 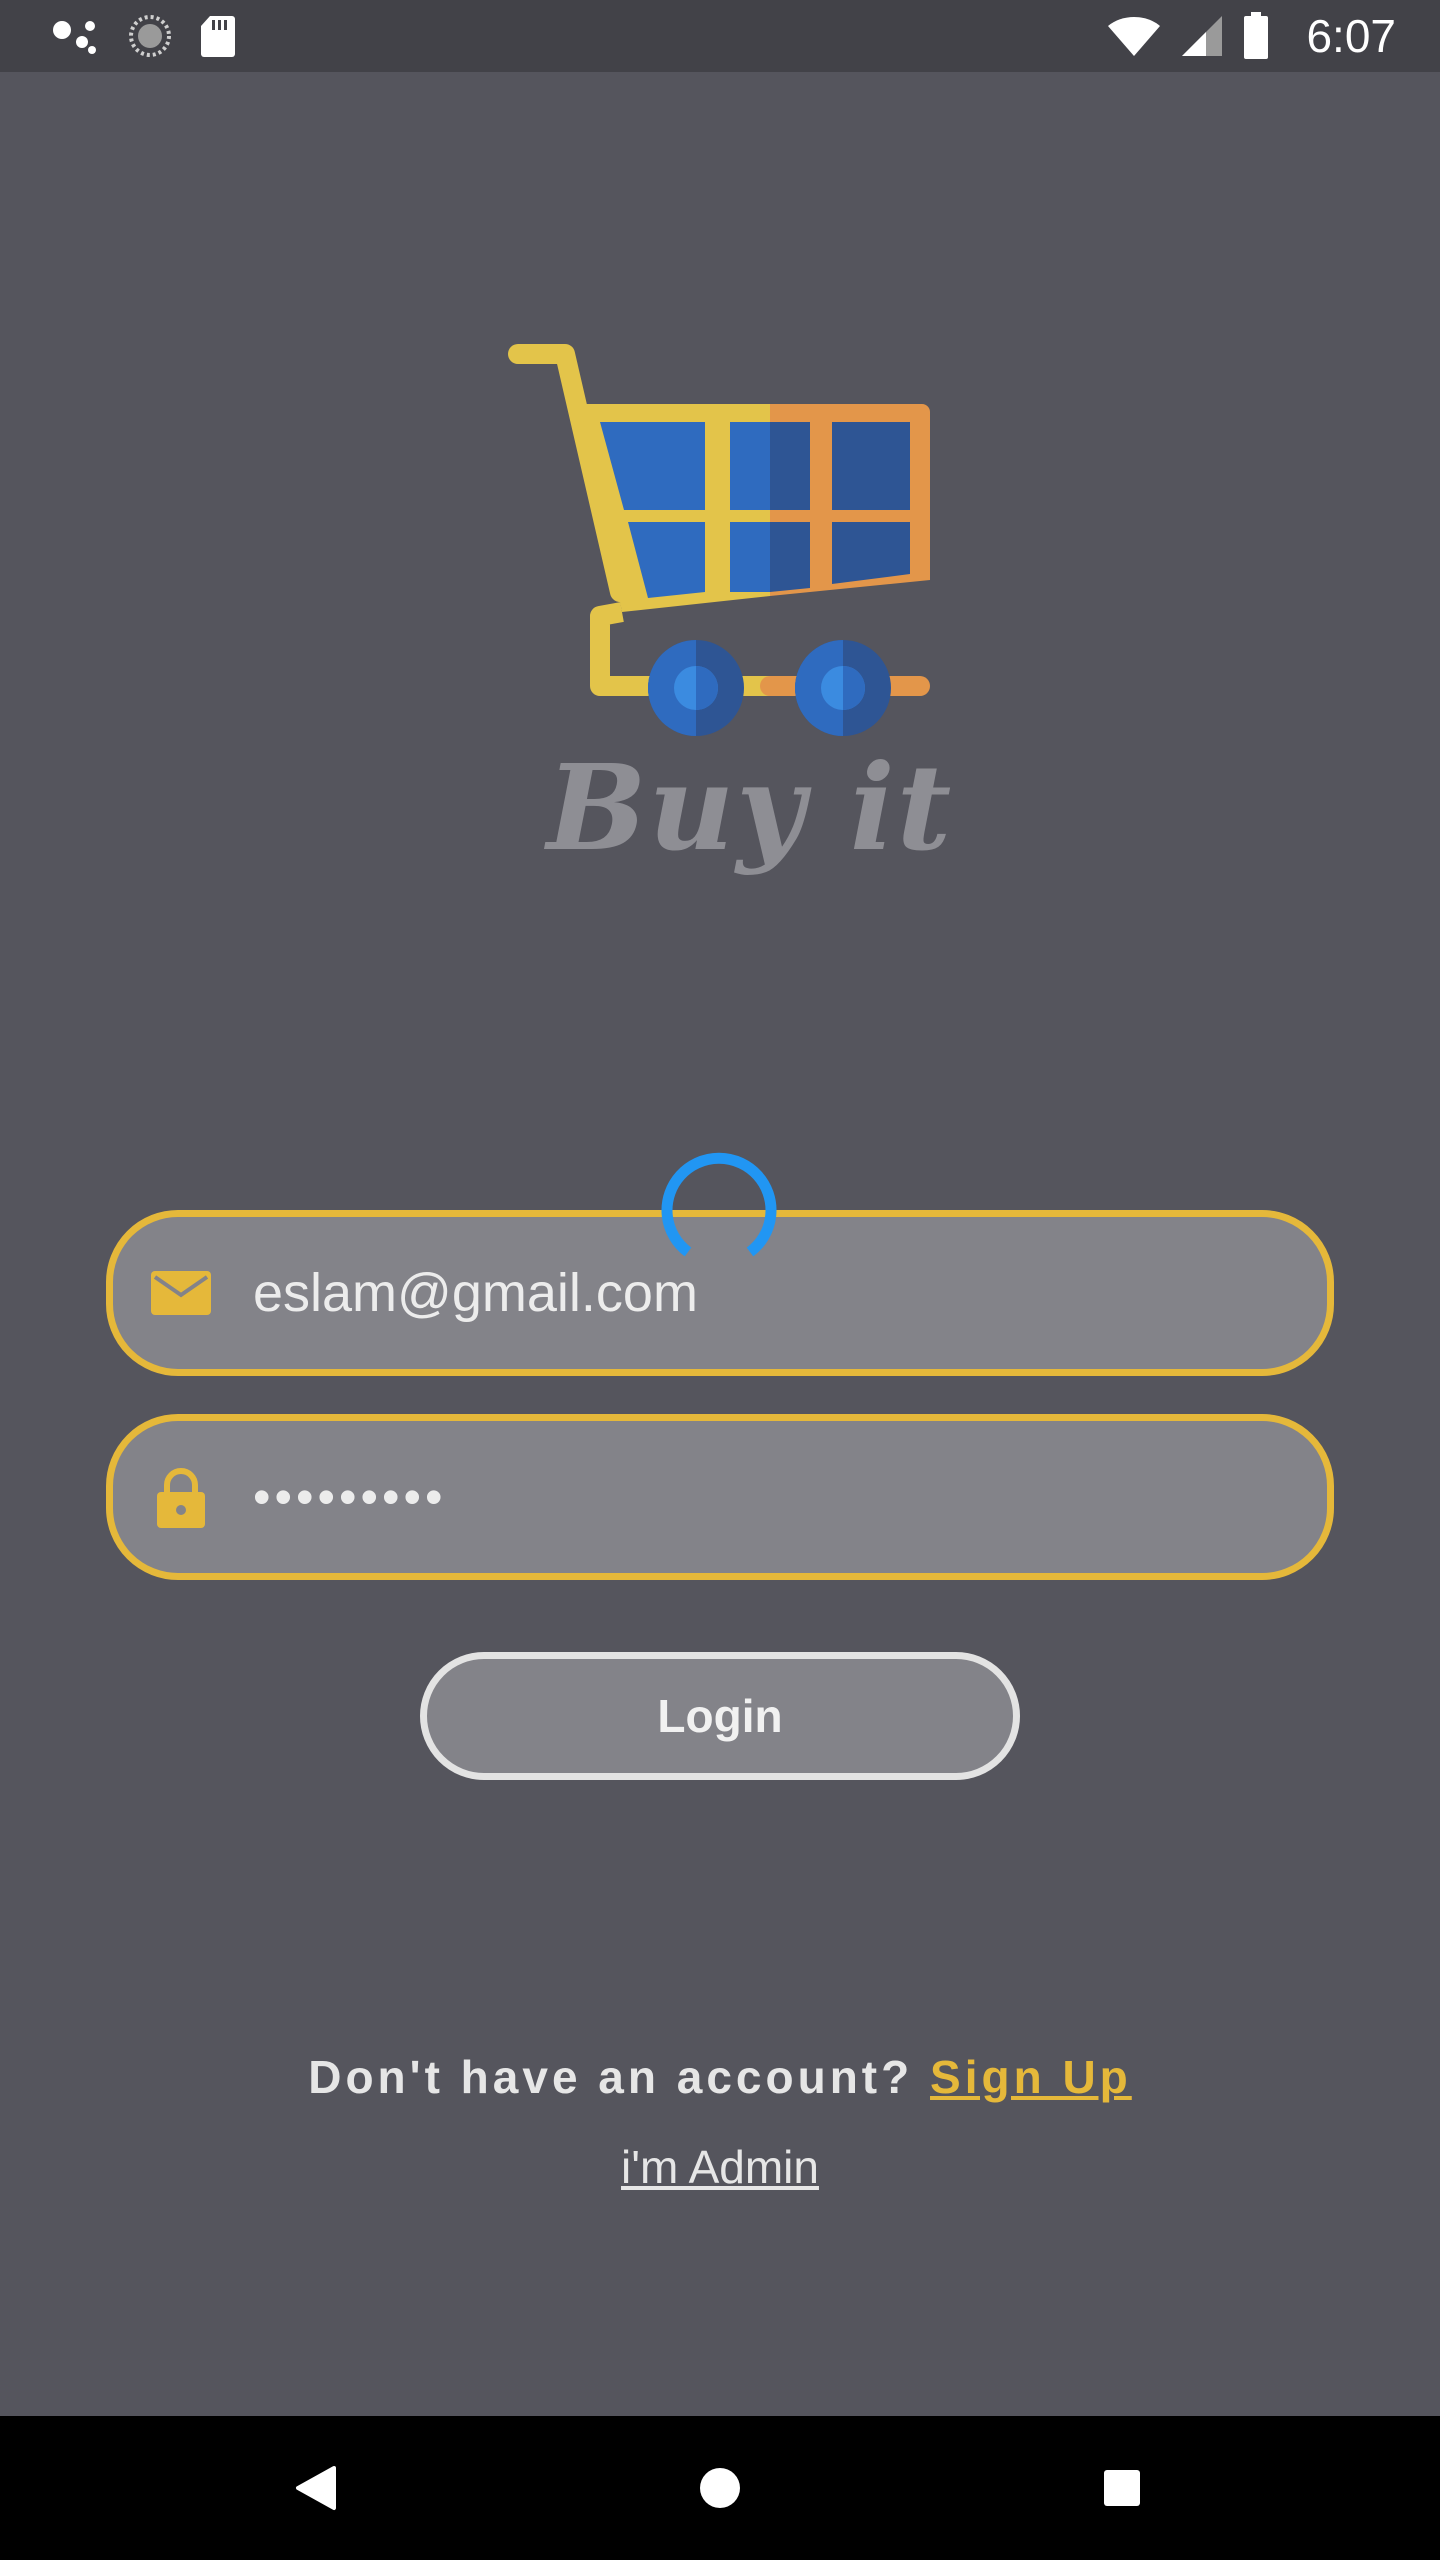 I want to click on recents-icon, so click(x=1122, y=2488).